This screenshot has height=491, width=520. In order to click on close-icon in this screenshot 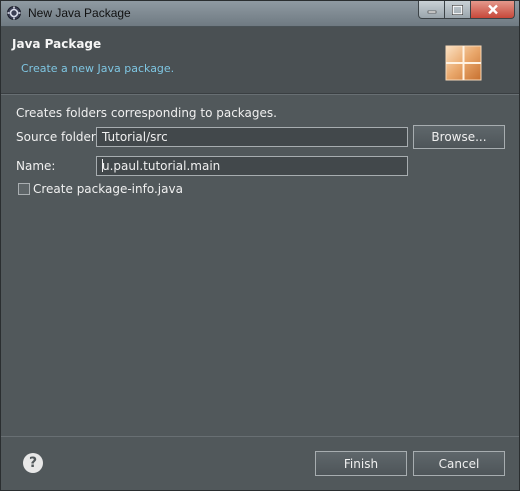, I will do `click(492, 9)`.